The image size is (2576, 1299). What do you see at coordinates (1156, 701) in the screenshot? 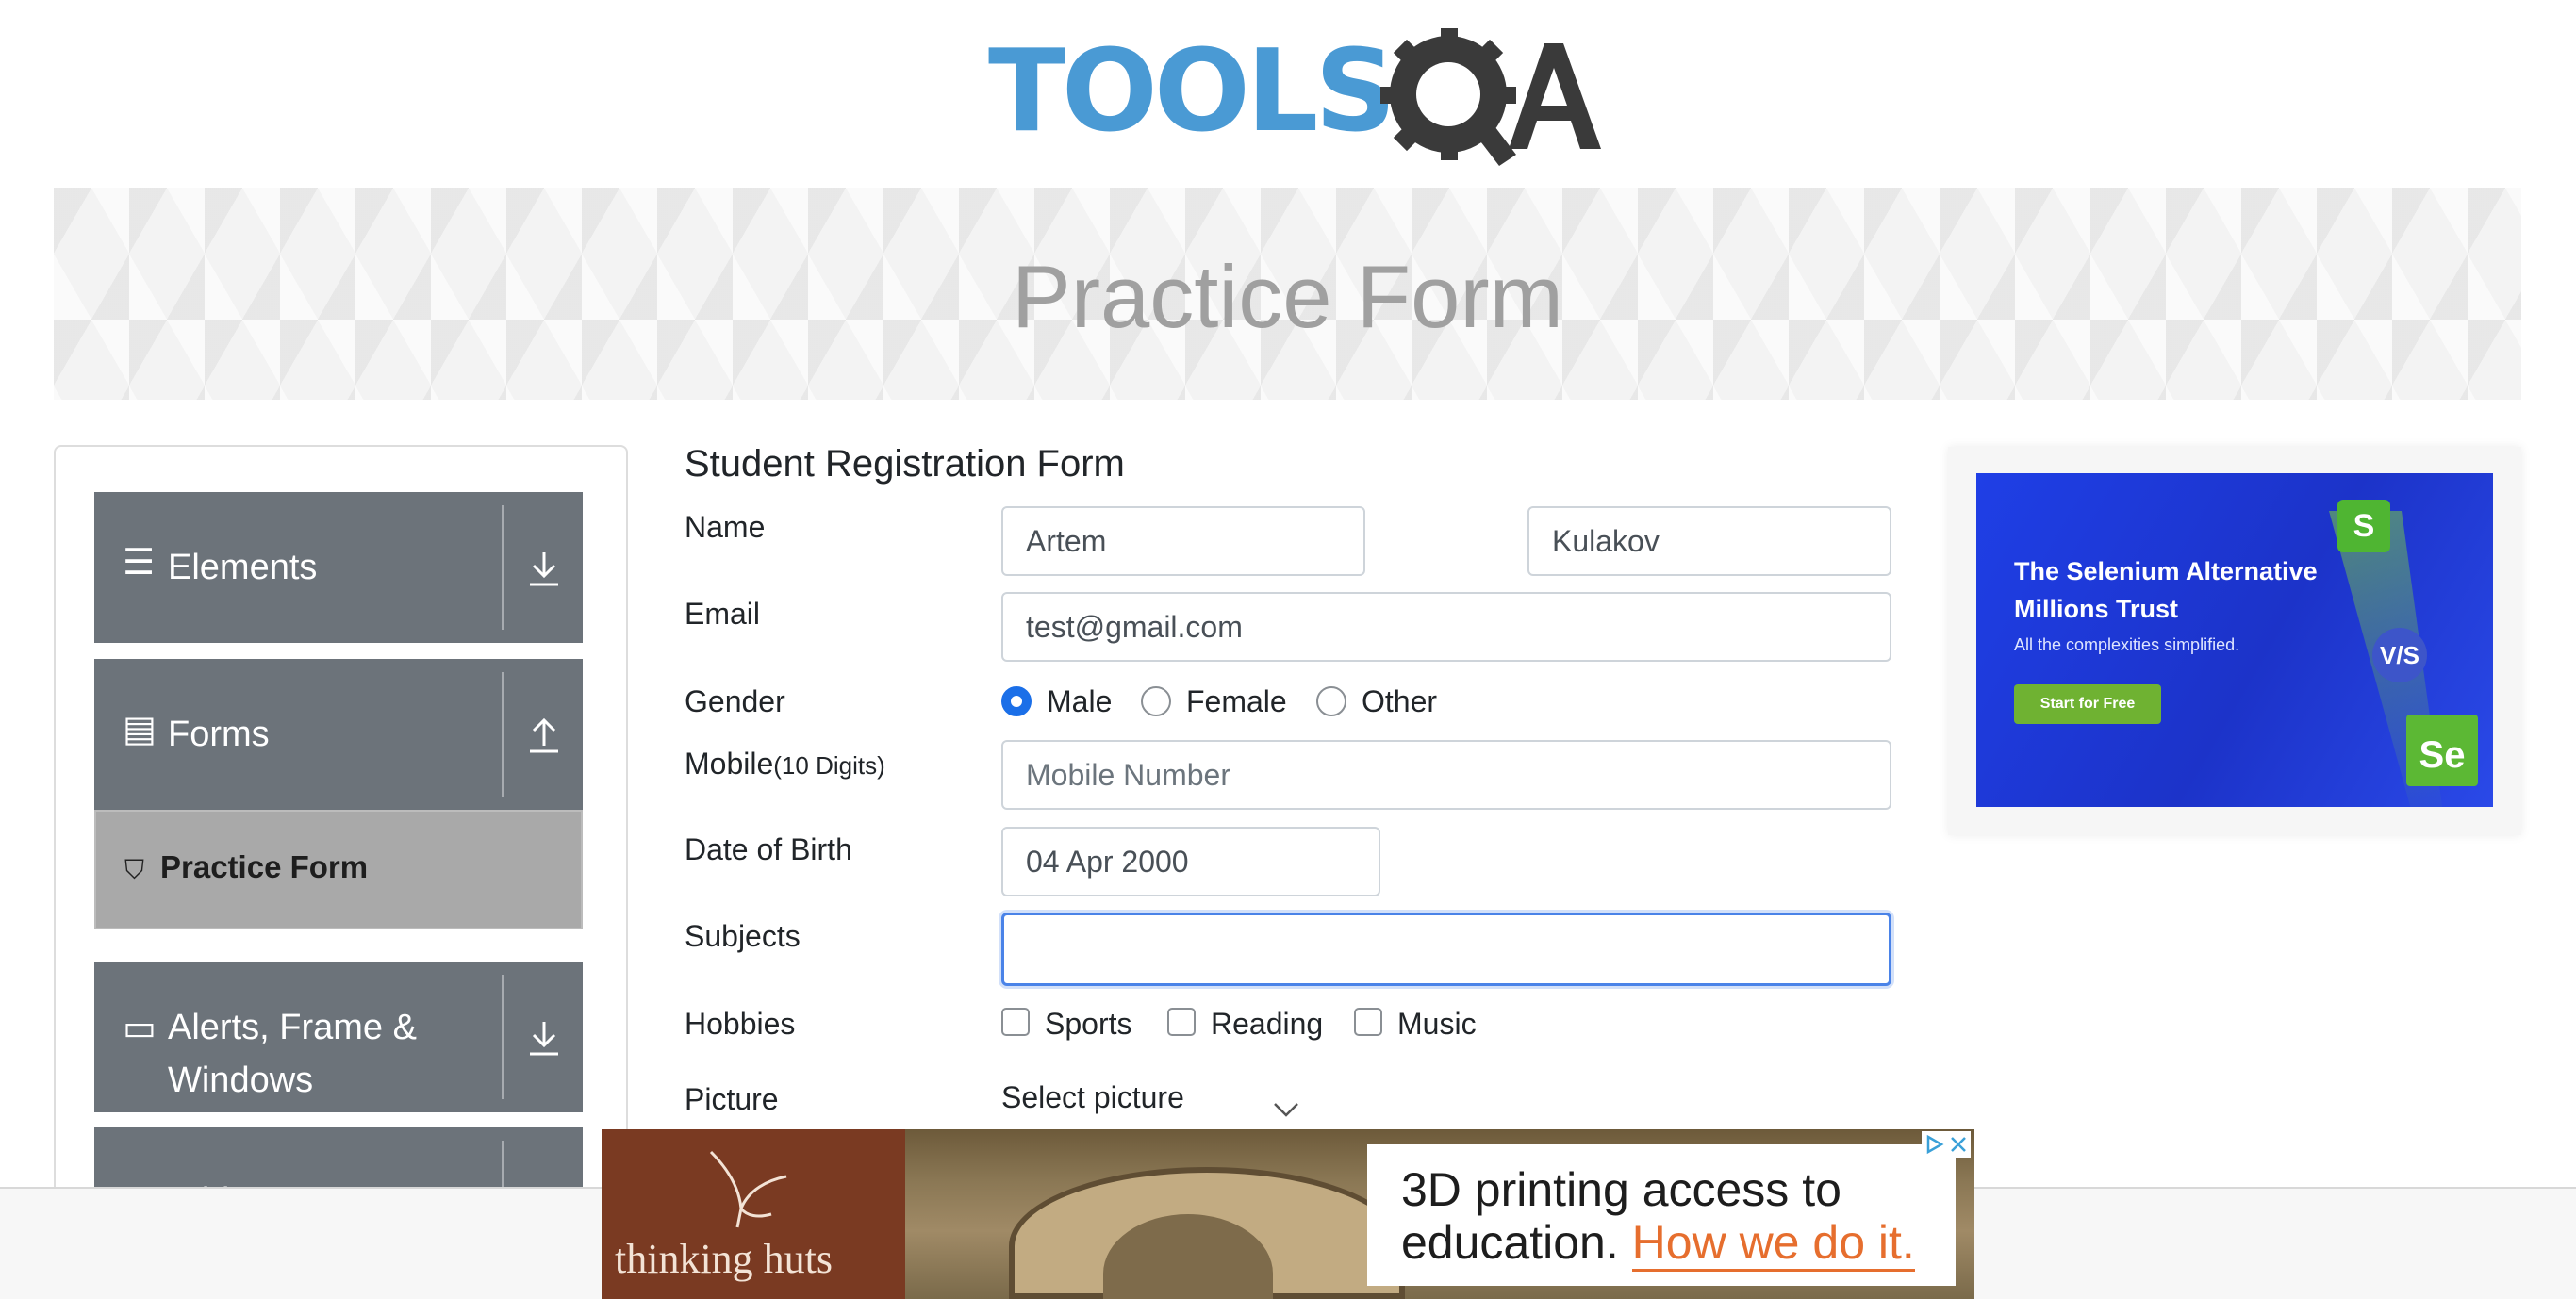
I see `gender-radio-female` at bounding box center [1156, 701].